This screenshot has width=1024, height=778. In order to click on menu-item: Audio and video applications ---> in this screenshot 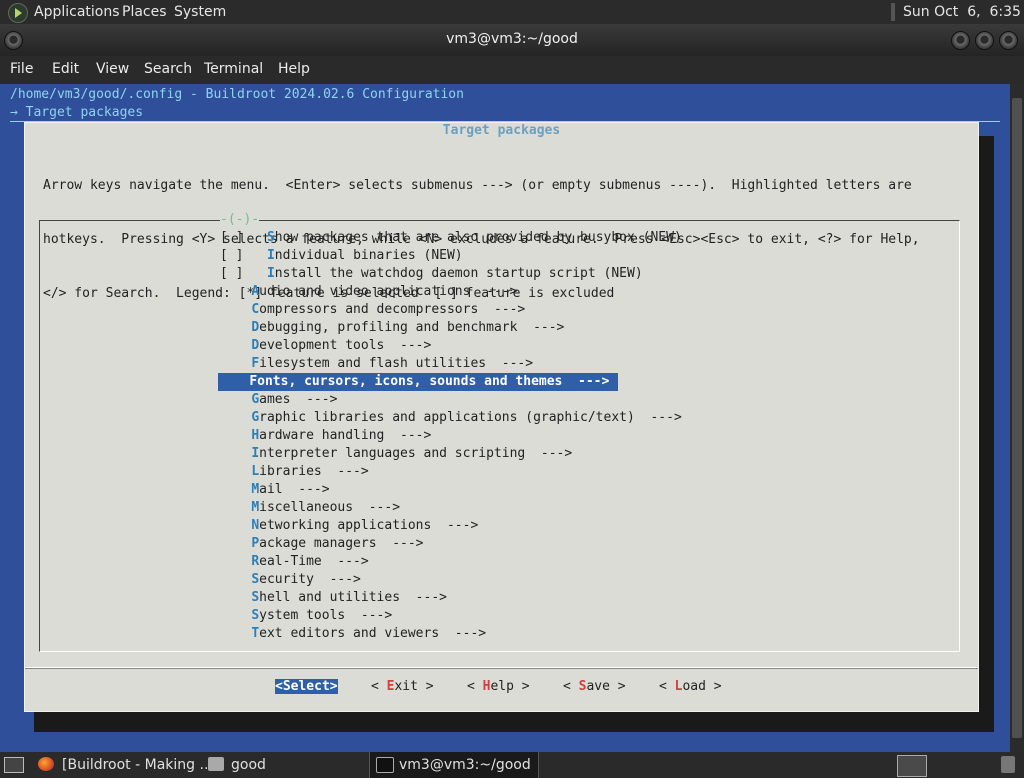, I will do `click(368, 292)`.